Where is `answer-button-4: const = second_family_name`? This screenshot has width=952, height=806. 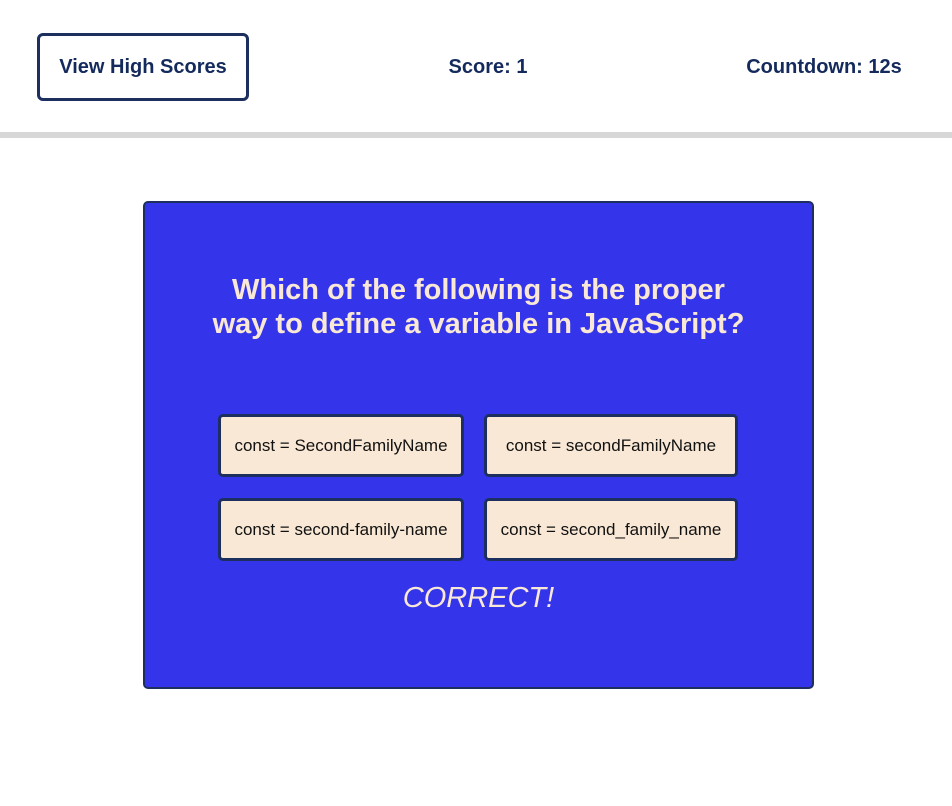
answer-button-4: const = second_family_name is located at coordinates (611, 529).